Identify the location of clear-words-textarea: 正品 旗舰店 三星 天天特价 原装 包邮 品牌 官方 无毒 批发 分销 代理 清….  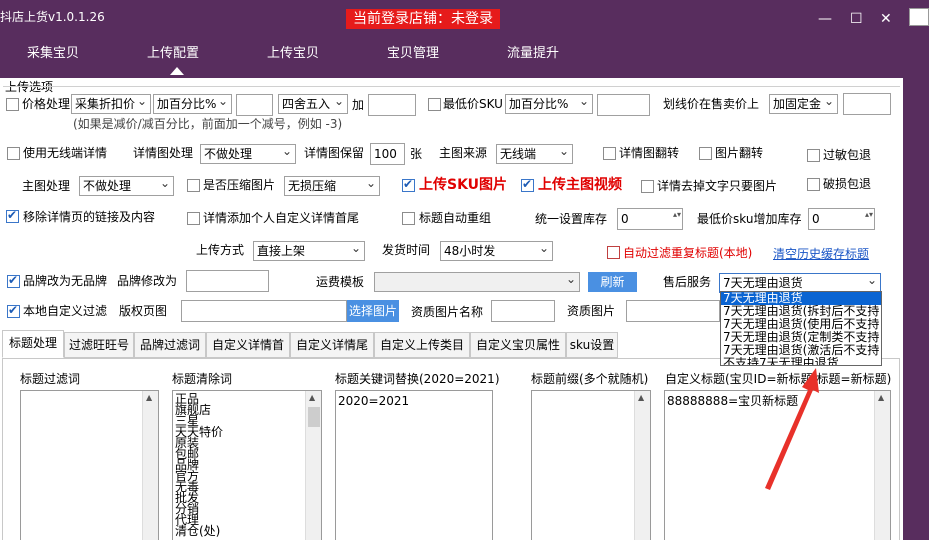
(247, 465).